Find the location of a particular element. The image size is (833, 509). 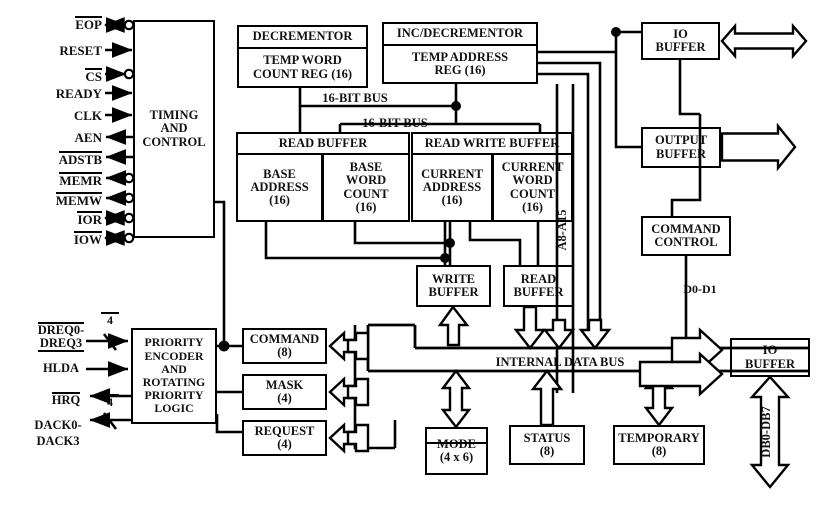

bus-label-internal-data-bus: INTERNAL DATA BUS is located at coordinates (560, 362).